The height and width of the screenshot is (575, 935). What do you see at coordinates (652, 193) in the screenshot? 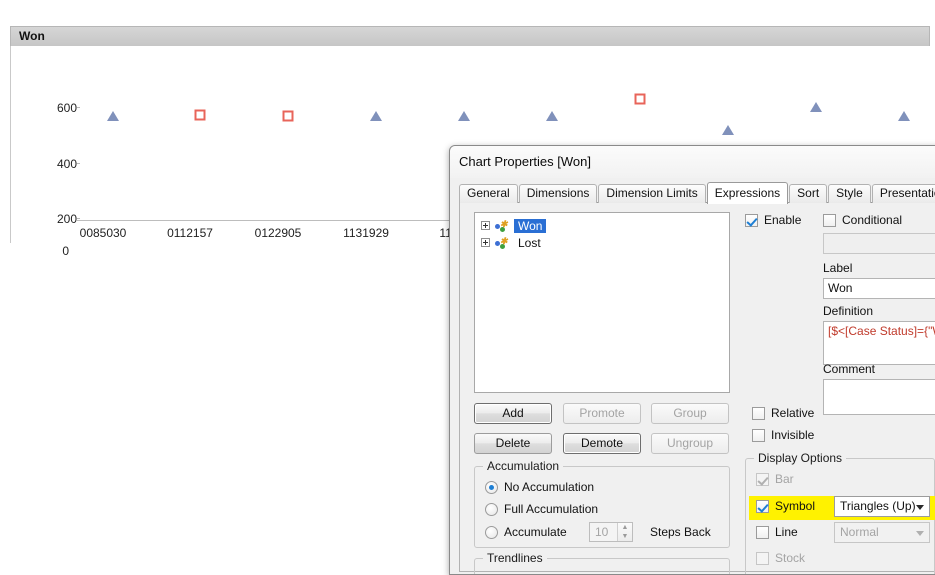
I see `tab-dimension-limits: Dimension Limits` at bounding box center [652, 193].